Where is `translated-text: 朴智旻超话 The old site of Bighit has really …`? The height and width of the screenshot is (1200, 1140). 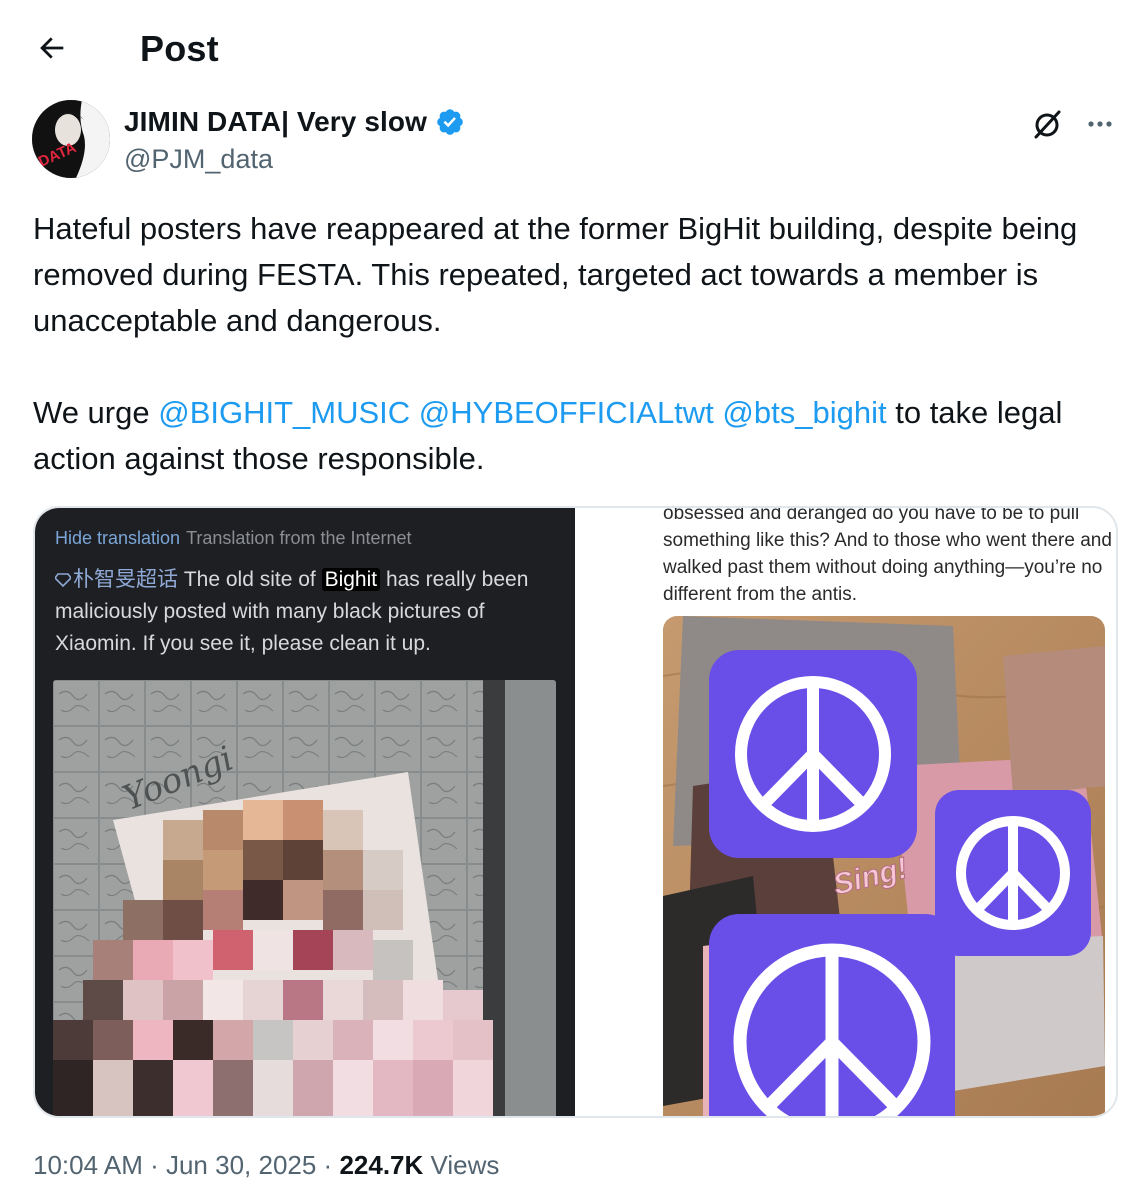 translated-text: 朴智旻超话 The old site of Bighit has really … is located at coordinates (309, 612).